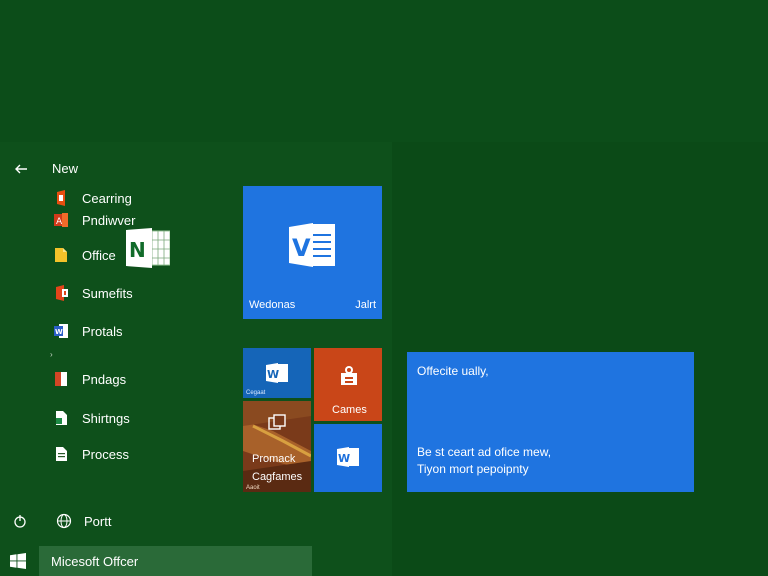  I want to click on office-orange-icon, so click(61, 198).